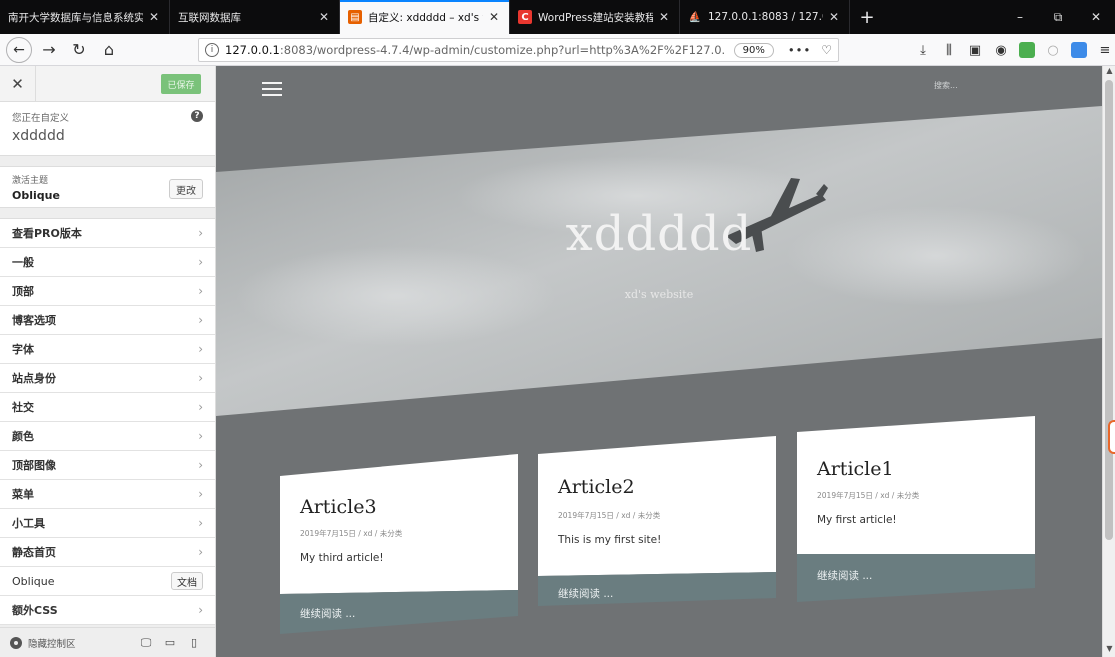  What do you see at coordinates (107, 129) in the screenshot?
I see `customizing-info: 您正在自定义 xddddd ?` at bounding box center [107, 129].